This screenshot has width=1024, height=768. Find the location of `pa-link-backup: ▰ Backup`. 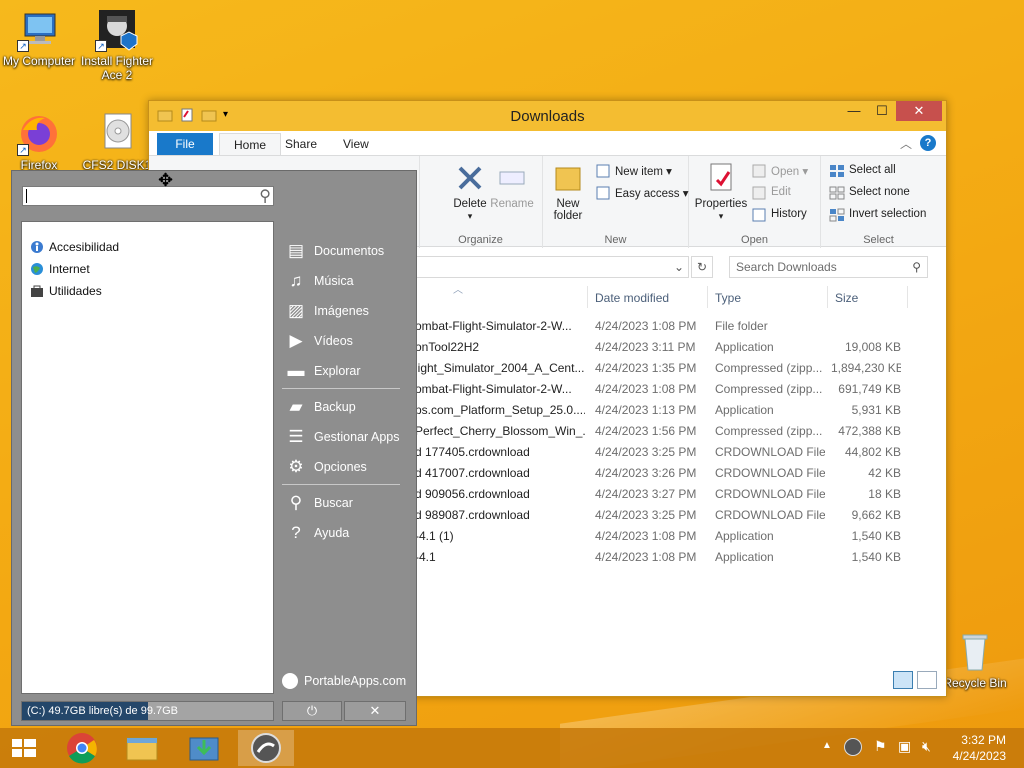

pa-link-backup: ▰ Backup is located at coordinates (320, 407).